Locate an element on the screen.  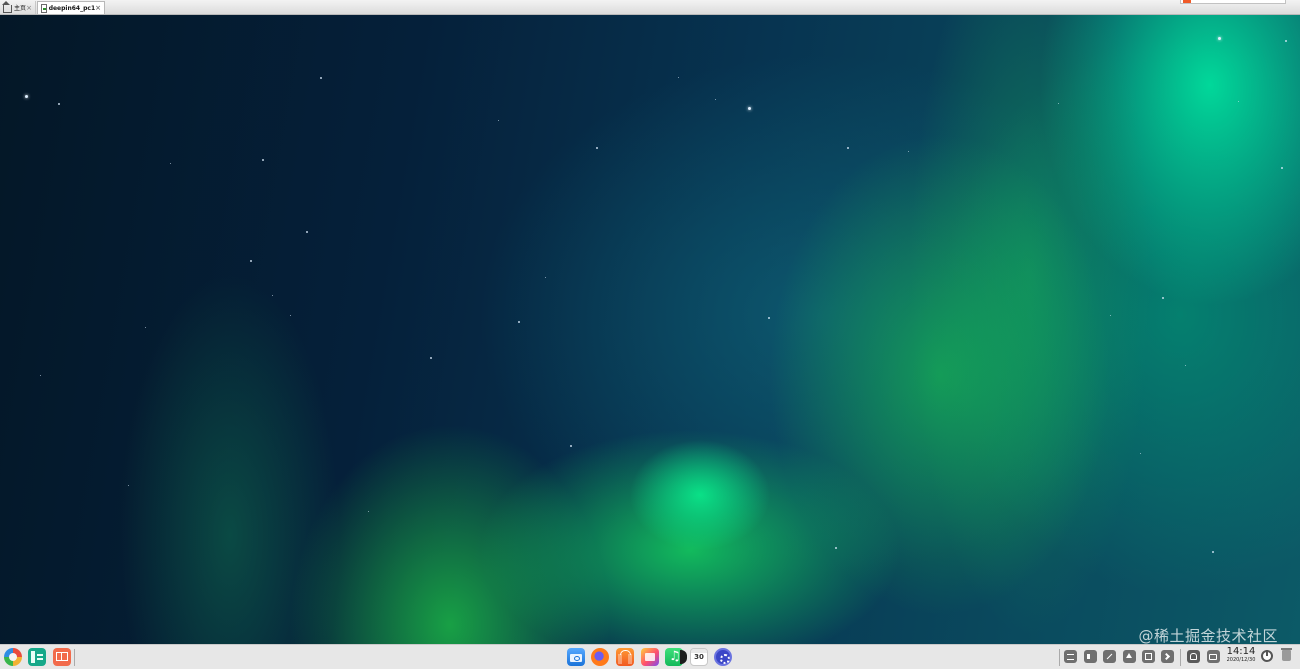
calendar-icon: 30 is located at coordinates (699, 657).